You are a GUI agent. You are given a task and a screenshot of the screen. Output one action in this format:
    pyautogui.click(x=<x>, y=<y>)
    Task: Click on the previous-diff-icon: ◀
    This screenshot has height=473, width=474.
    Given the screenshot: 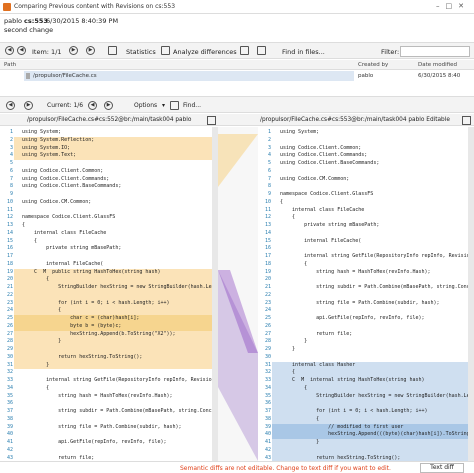 What is the action you would take?
    pyautogui.click(x=10, y=105)
    